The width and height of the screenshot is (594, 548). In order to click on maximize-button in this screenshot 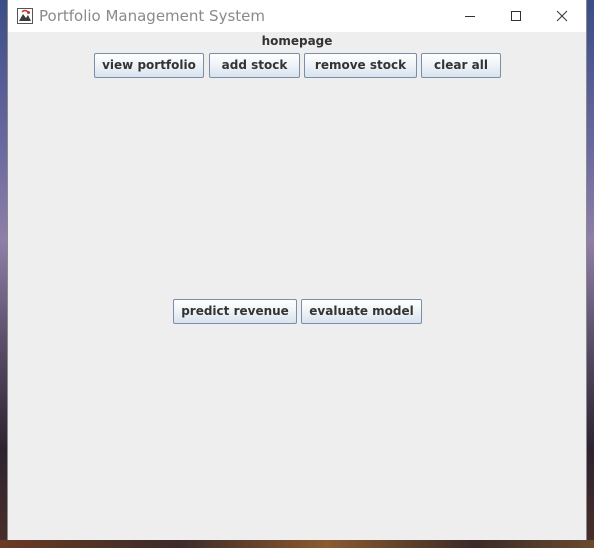, I will do `click(516, 16)`.